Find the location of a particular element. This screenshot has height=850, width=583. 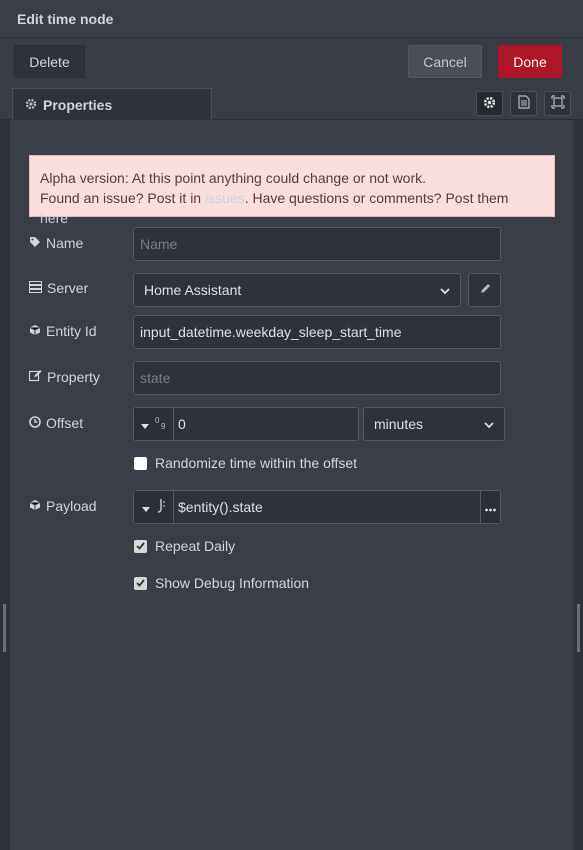

alert-text: . is located at coordinates (70, 218).